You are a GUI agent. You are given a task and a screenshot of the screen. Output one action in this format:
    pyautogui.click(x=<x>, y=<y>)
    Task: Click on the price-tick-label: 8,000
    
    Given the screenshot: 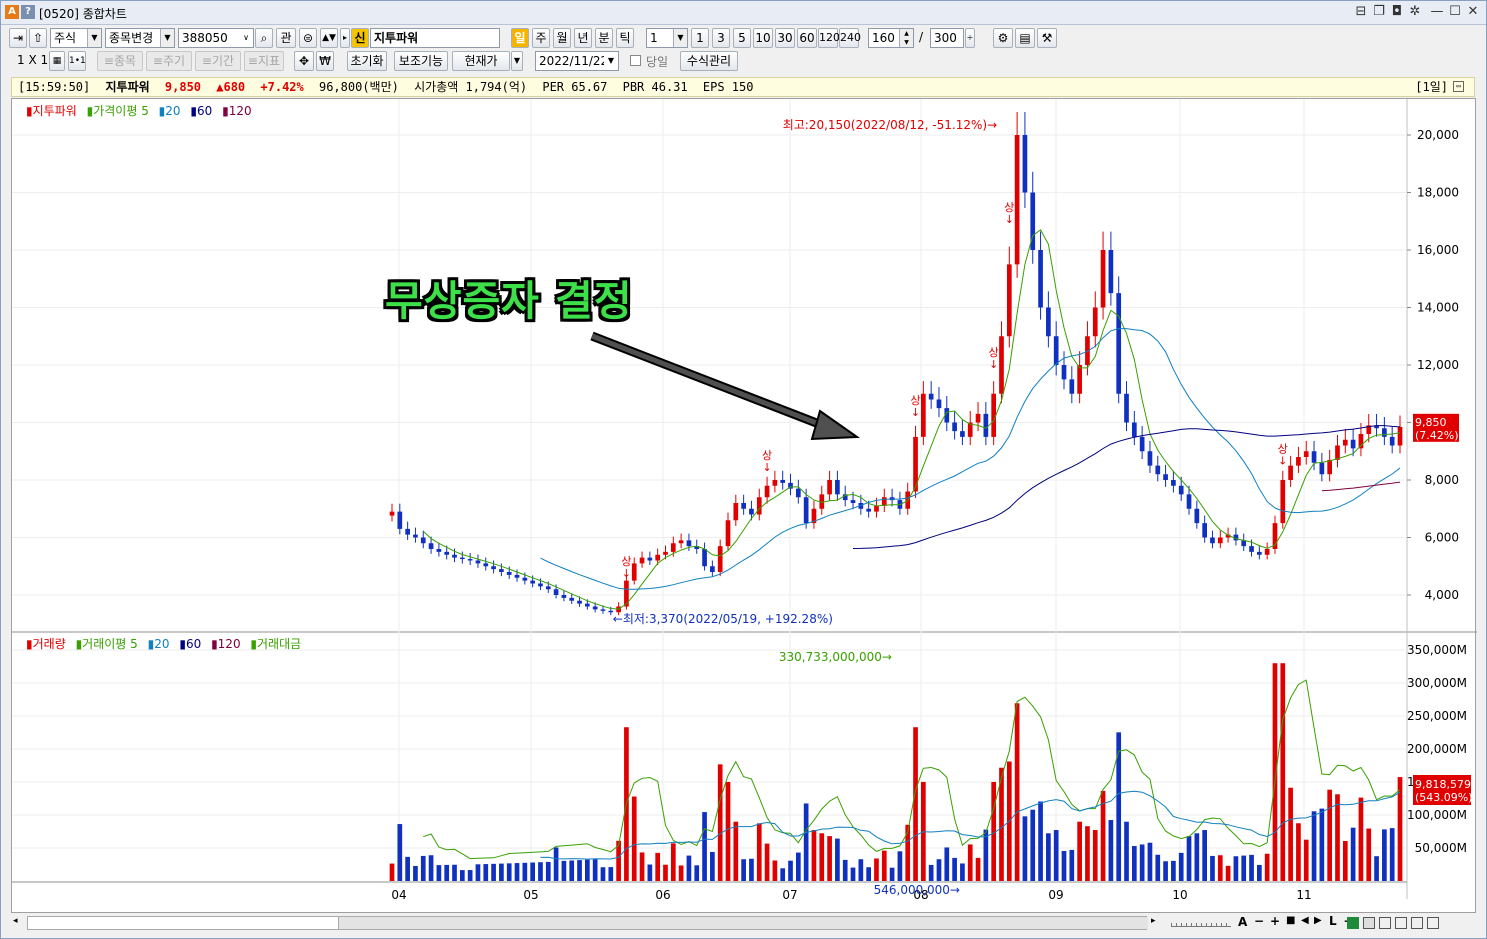 What is the action you would take?
    pyautogui.click(x=1442, y=480)
    